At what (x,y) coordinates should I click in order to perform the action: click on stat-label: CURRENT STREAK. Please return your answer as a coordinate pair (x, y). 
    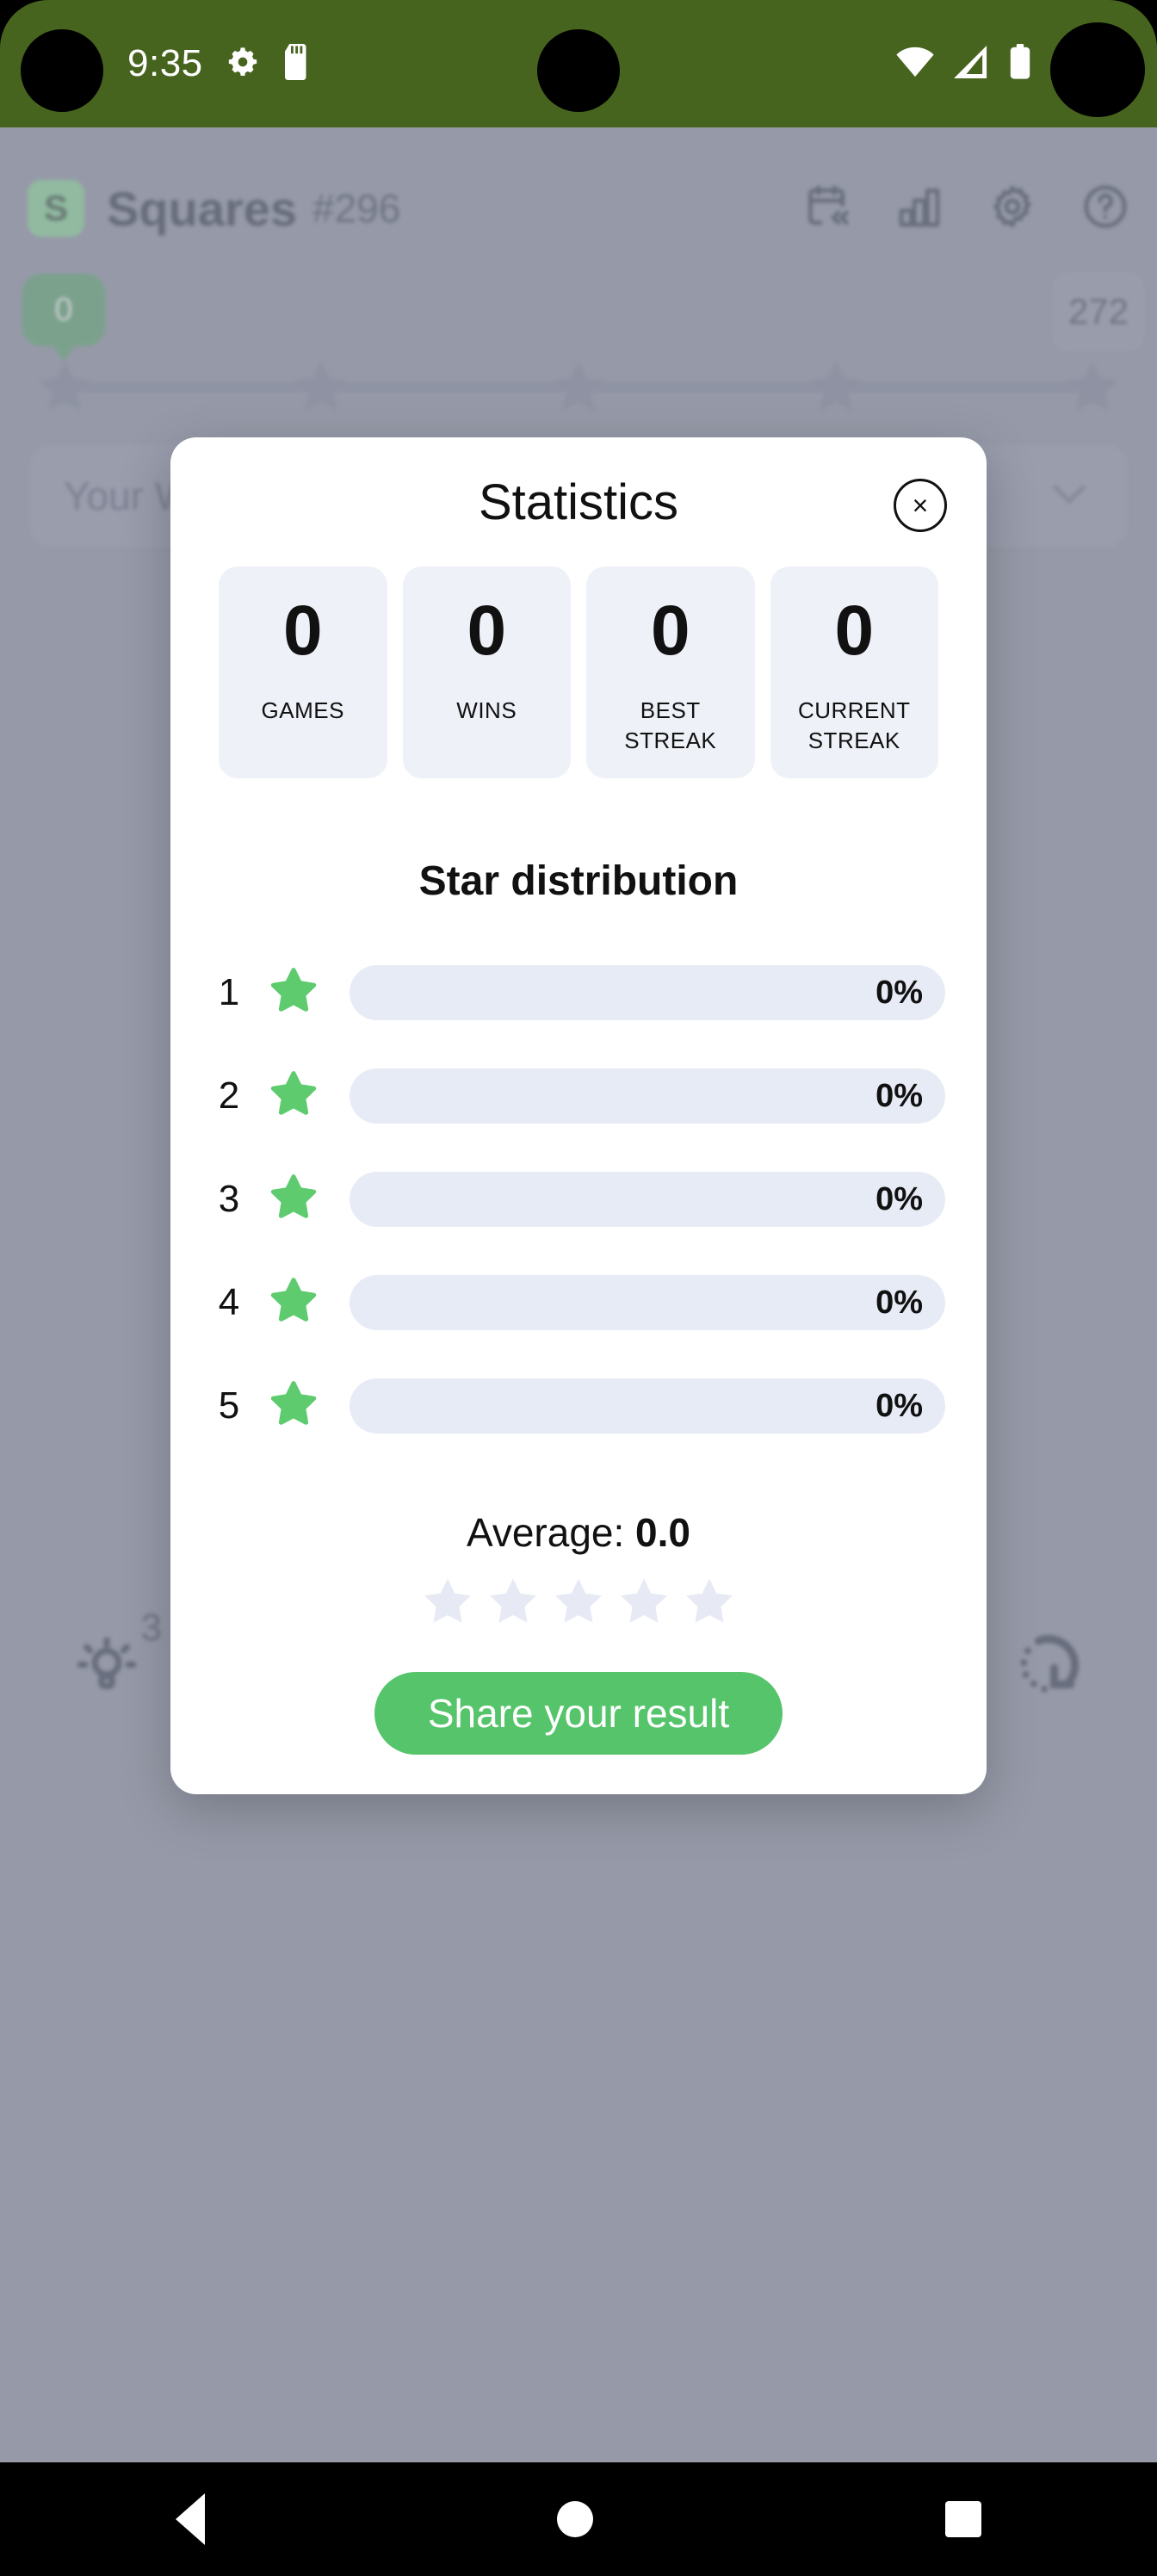
    Looking at the image, I should click on (854, 726).